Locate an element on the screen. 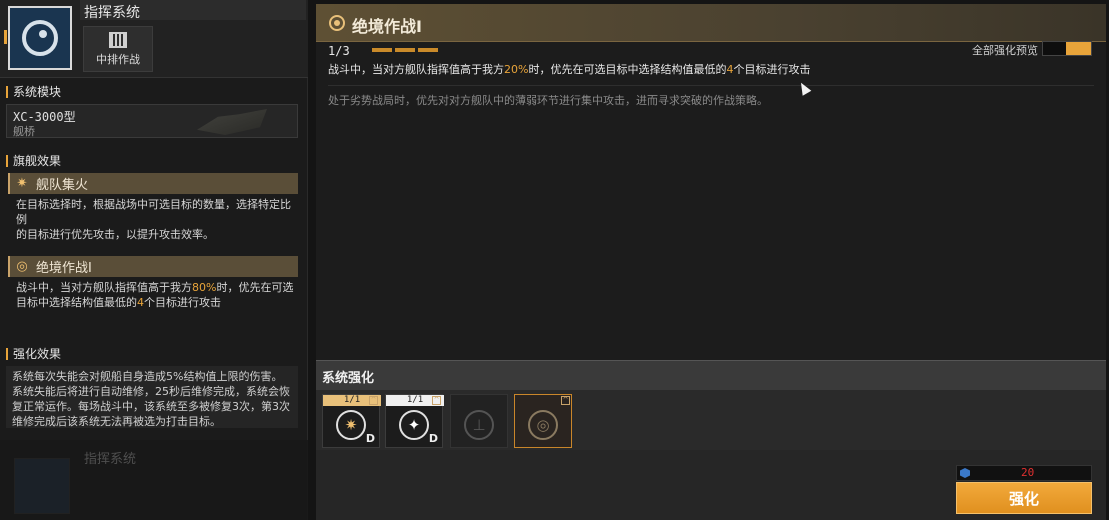  effect-desc-line: 目标中选择结构值最低的4个目标进行攻击 is located at coordinates (157, 302).